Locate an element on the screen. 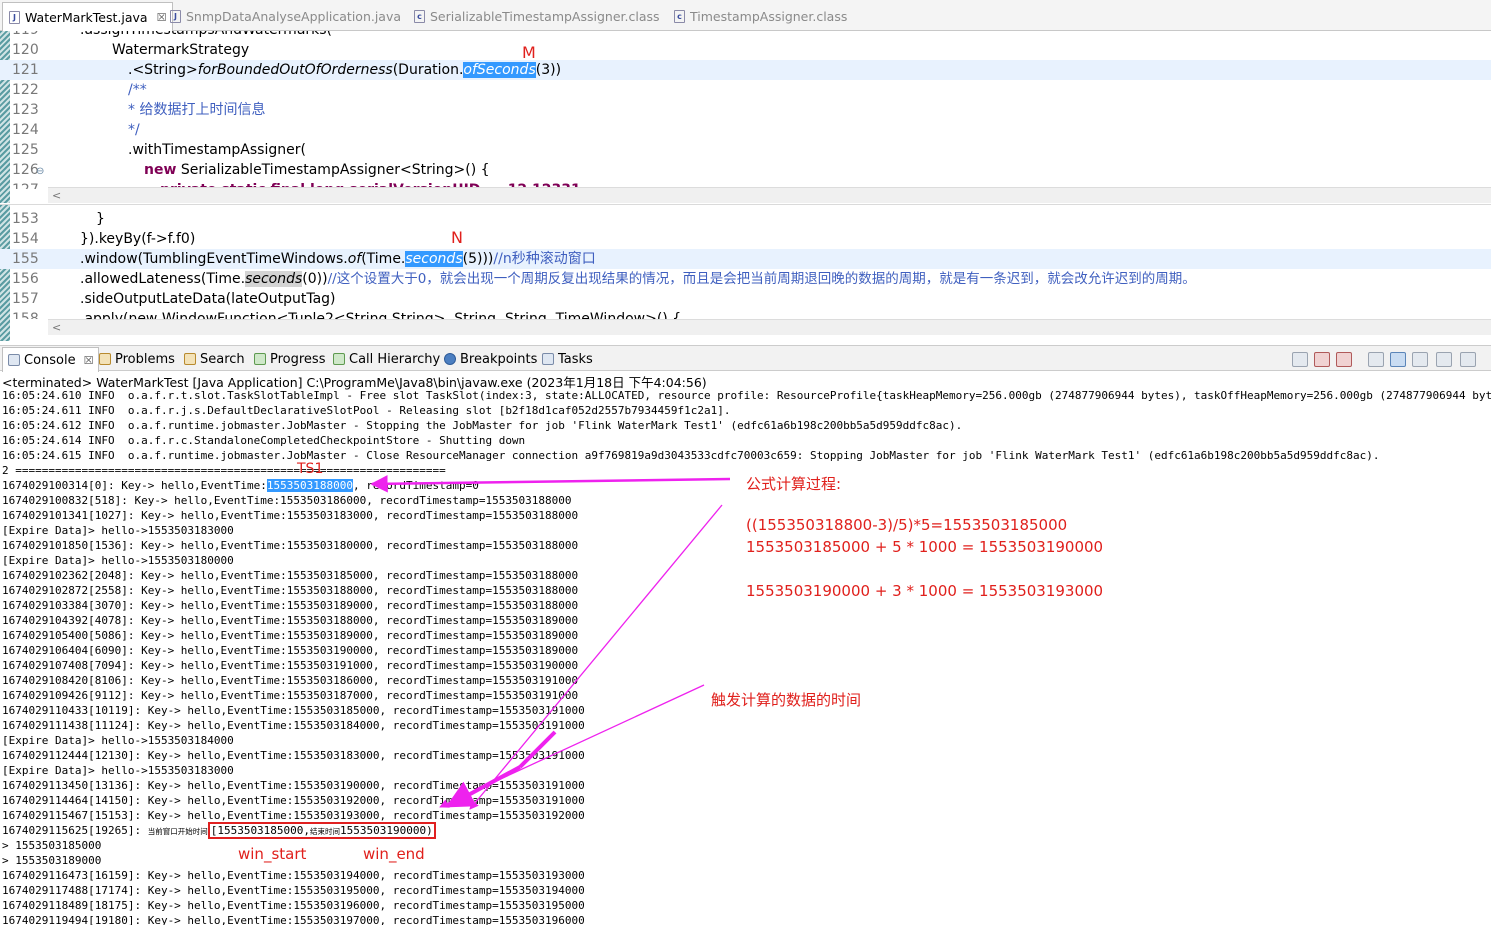 This screenshot has width=1491, height=925. code-line-157: 157 .sideOutputLateData(lateOutputTag) is located at coordinates (174, 299).